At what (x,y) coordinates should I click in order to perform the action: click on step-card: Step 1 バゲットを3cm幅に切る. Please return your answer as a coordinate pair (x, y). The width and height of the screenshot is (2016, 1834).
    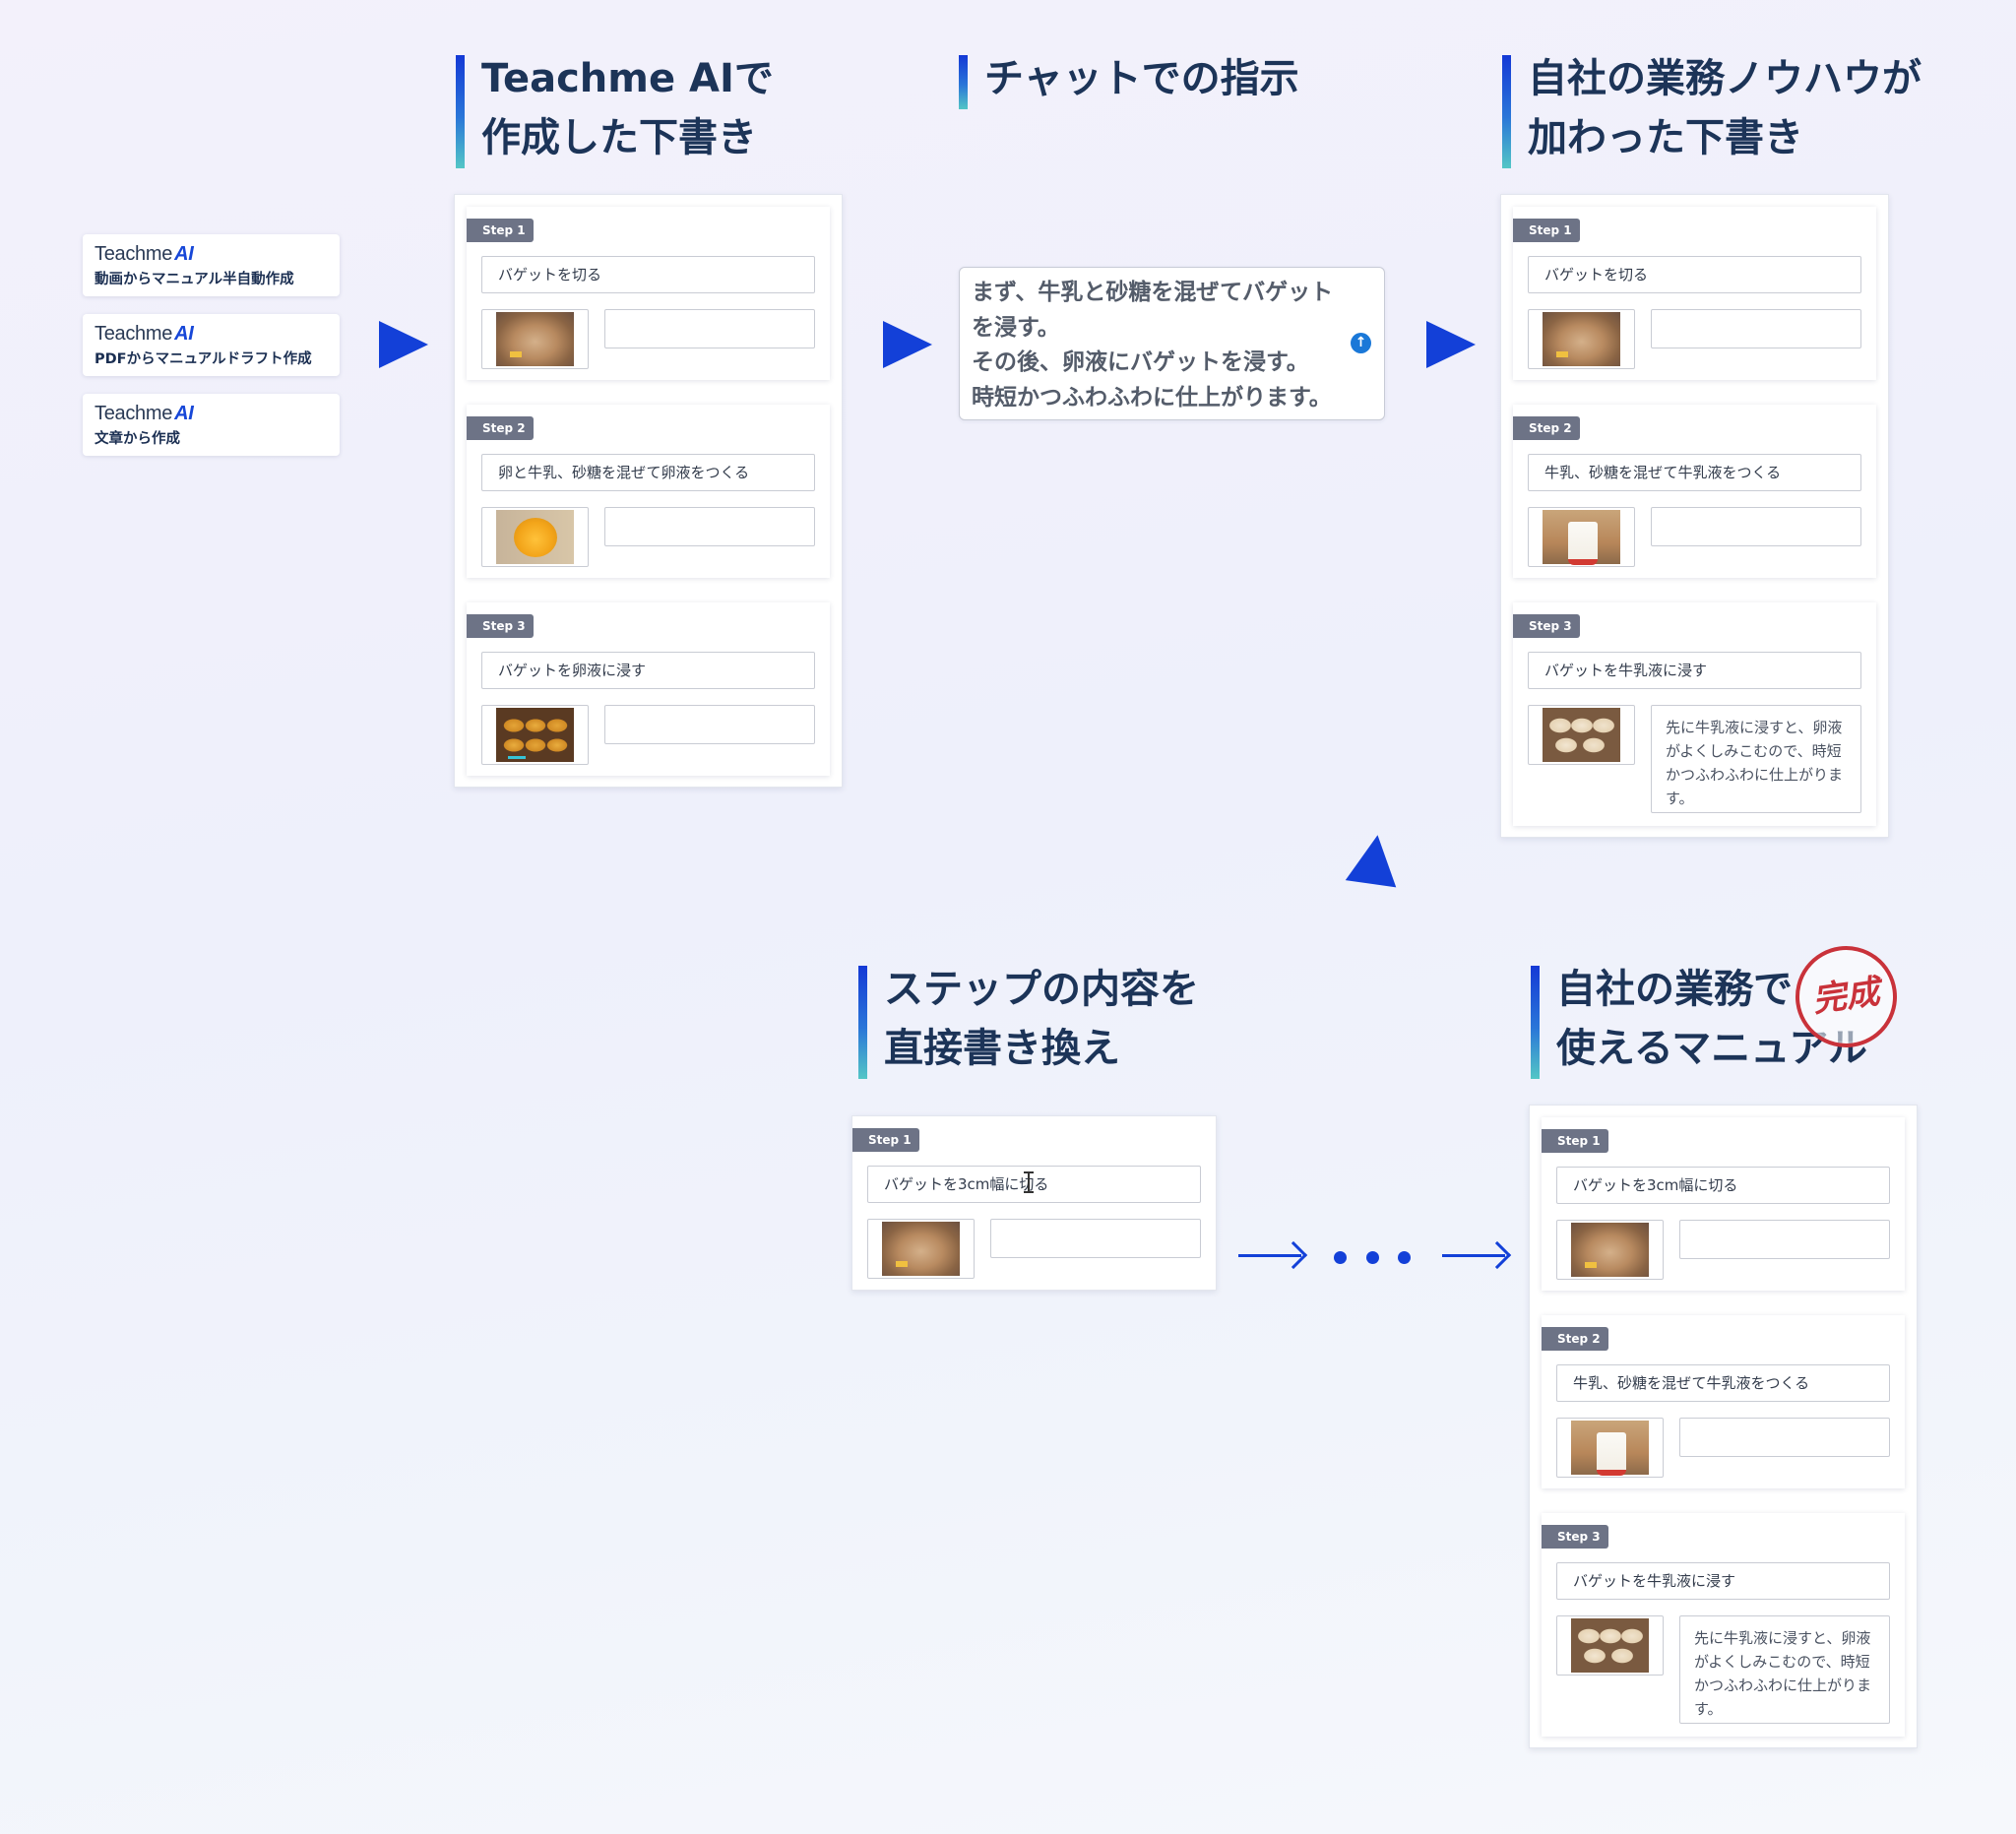
    Looking at the image, I should click on (1723, 1204).